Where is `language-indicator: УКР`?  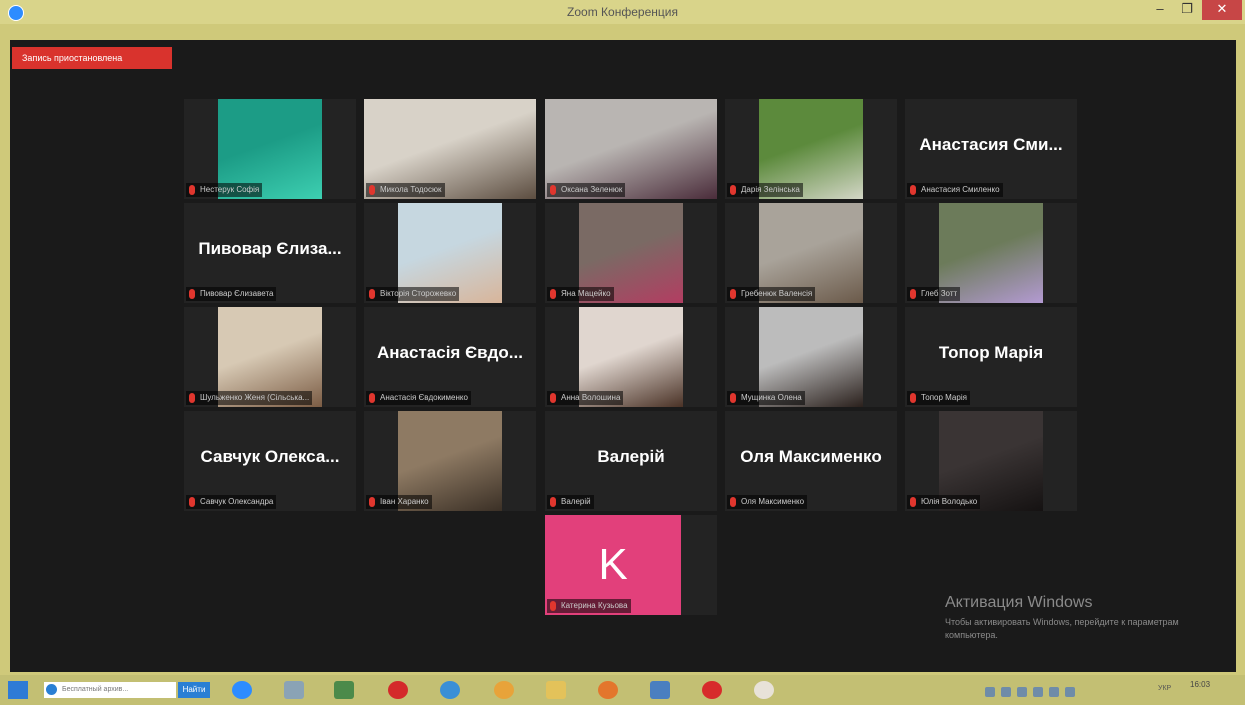 language-indicator: УКР is located at coordinates (1164, 688).